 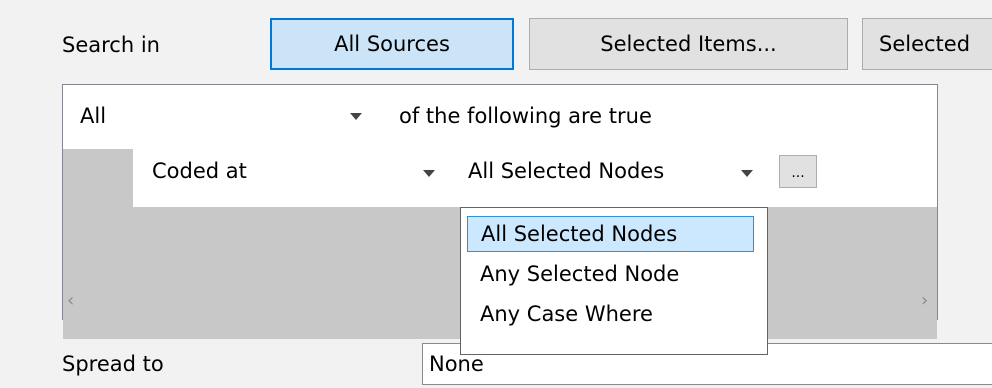 What do you see at coordinates (429, 173) in the screenshot?
I see `condition-field-dropdown-icon` at bounding box center [429, 173].